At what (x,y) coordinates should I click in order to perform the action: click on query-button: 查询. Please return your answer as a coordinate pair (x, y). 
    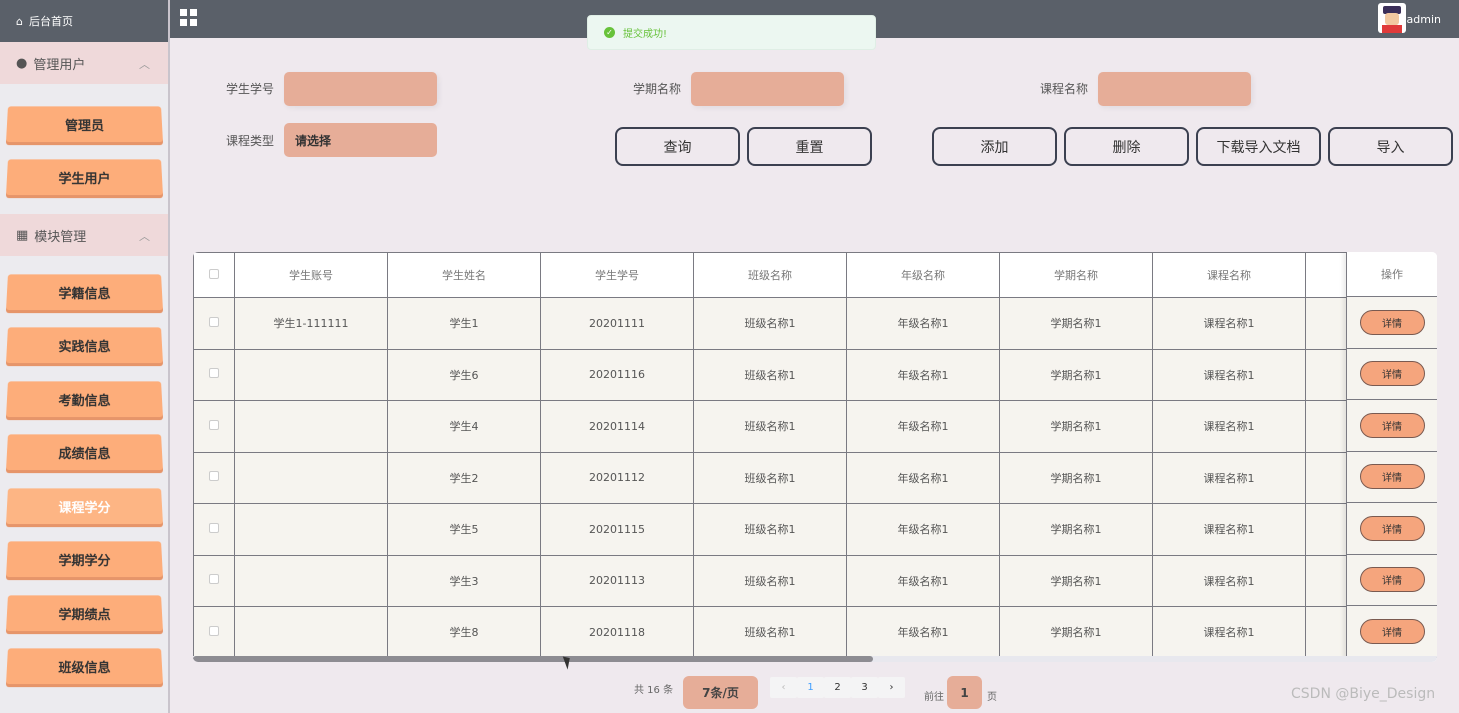
    Looking at the image, I should click on (677, 146).